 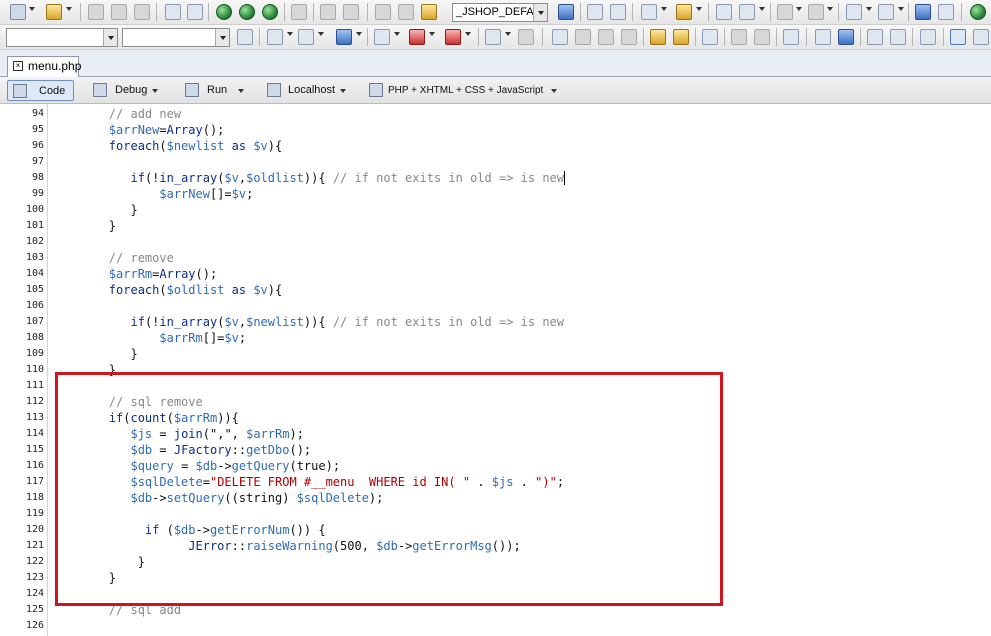 What do you see at coordinates (526, 37) in the screenshot?
I see `eraser-icon` at bounding box center [526, 37].